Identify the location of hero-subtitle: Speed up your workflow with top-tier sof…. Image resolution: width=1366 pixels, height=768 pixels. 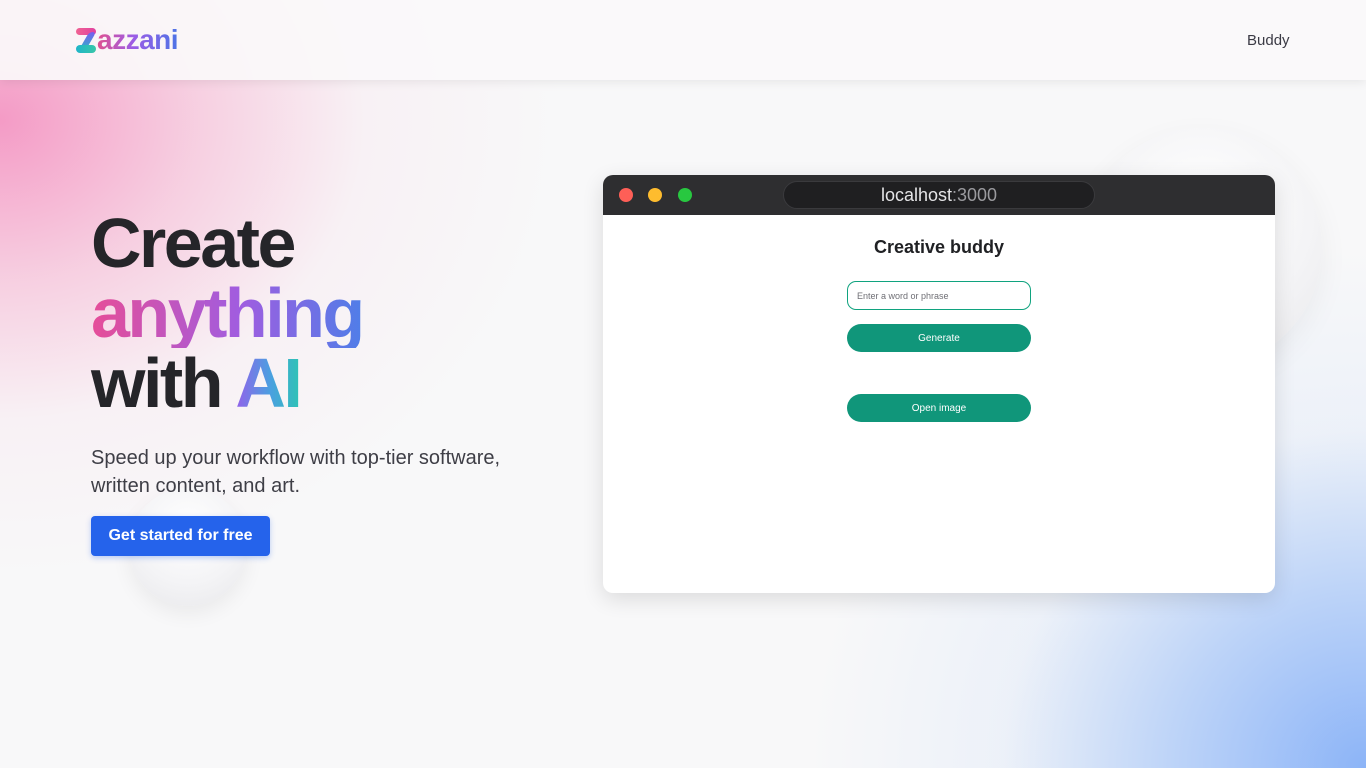
(296, 472).